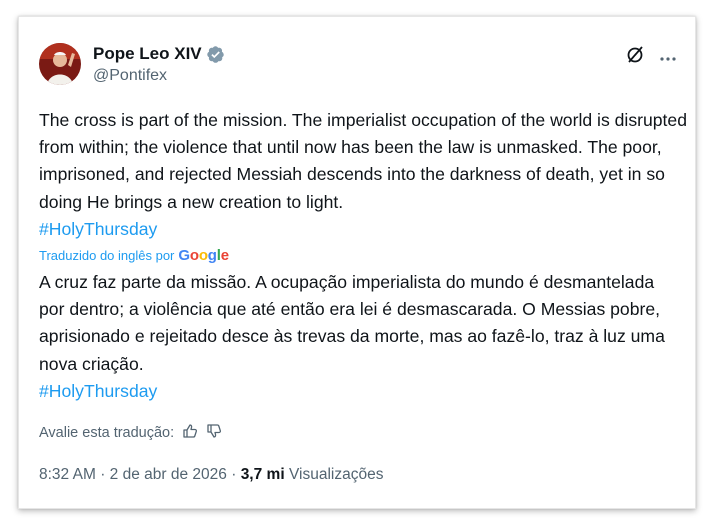 The width and height of the screenshot is (720, 530). What do you see at coordinates (635, 57) in the screenshot?
I see `grok-icon` at bounding box center [635, 57].